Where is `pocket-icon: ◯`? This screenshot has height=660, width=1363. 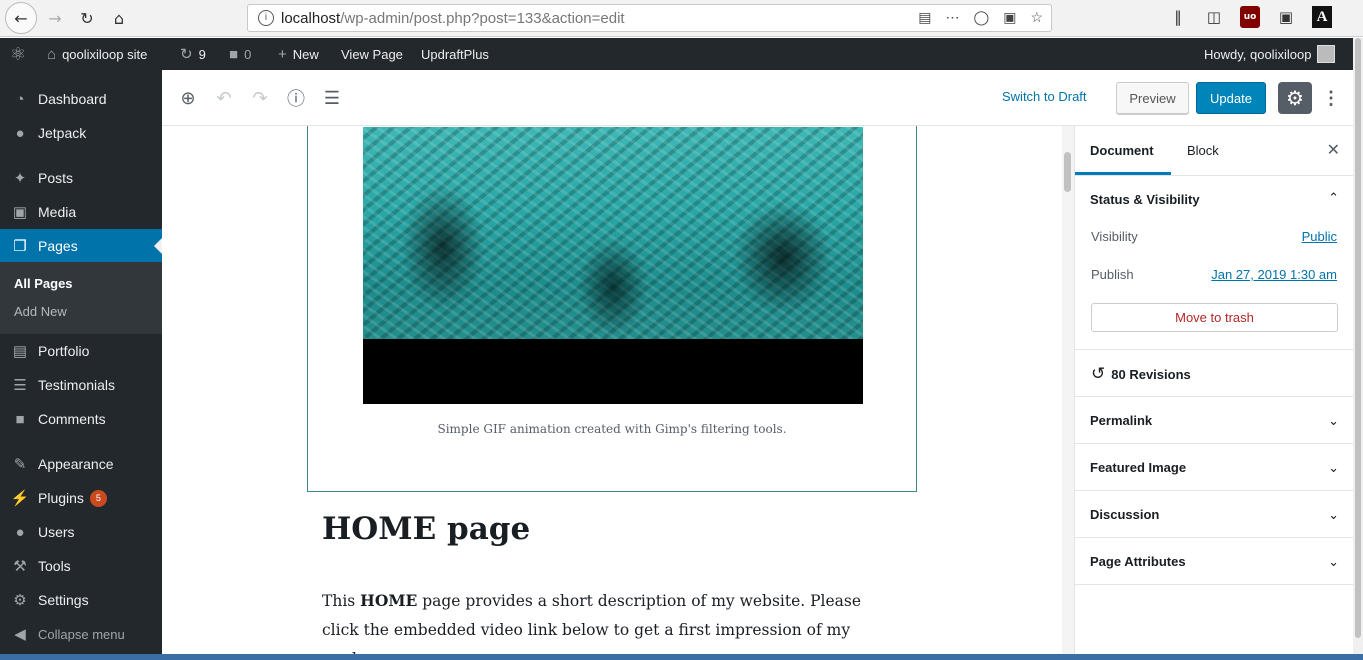
pocket-icon: ◯ is located at coordinates (982, 17).